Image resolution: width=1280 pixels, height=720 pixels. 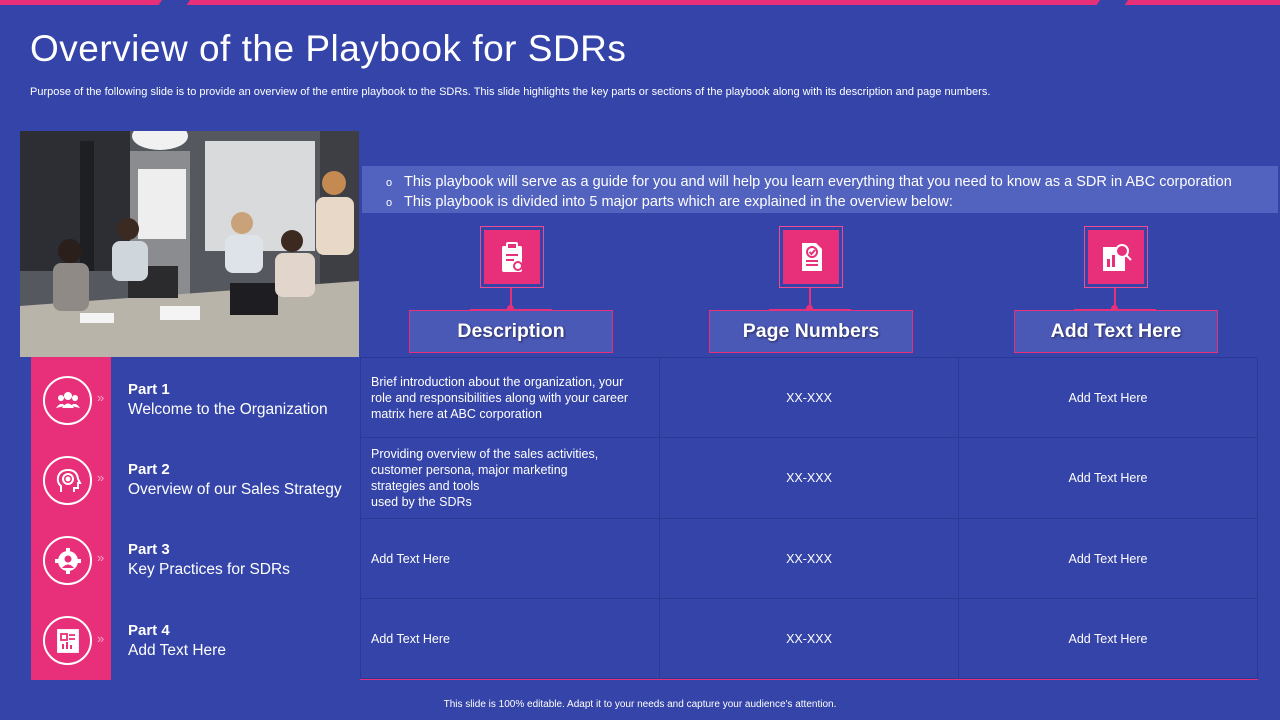 I want to click on slide-title: Overview of the Playbook for SDRs, so click(x=328, y=48).